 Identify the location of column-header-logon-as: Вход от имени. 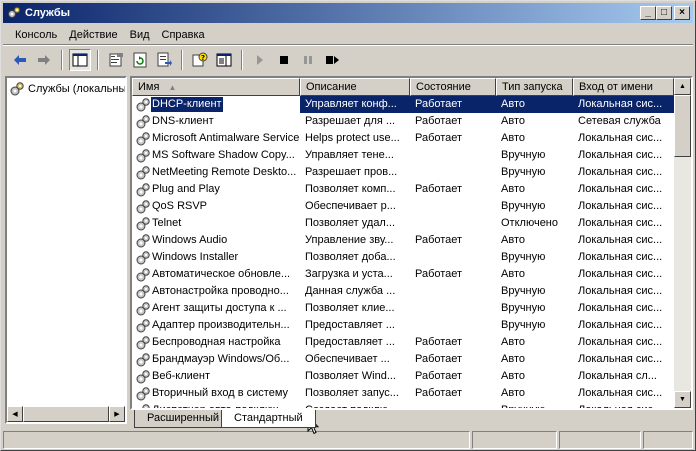
(623, 87).